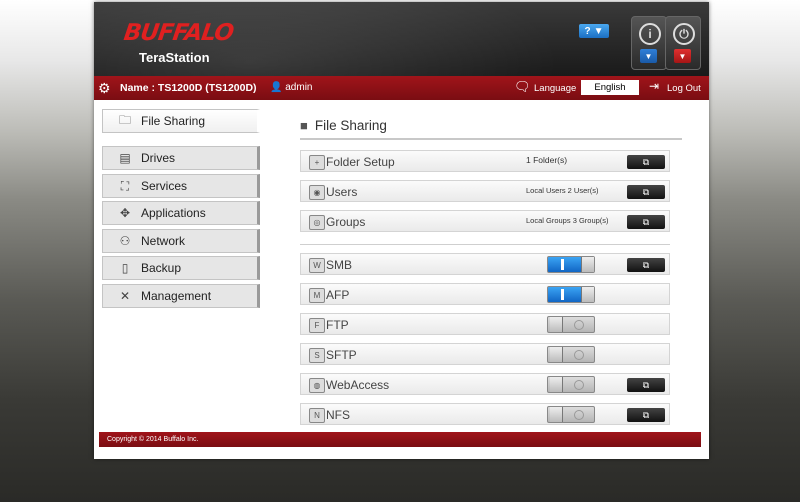 Image resolution: width=800 pixels, height=502 pixels. I want to click on row-info: Local Groups 3 Group(s), so click(567, 220).